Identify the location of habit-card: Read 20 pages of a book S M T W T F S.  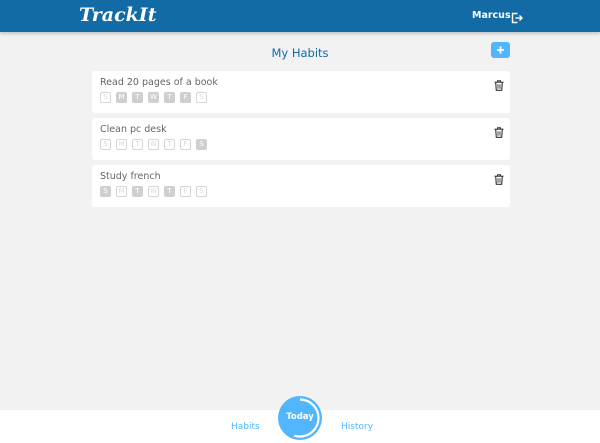
(301, 92).